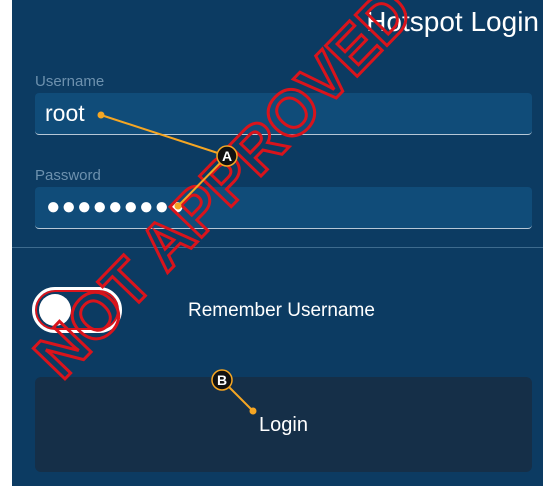  What do you see at coordinates (70, 81) in the screenshot?
I see `username-label: Username` at bounding box center [70, 81].